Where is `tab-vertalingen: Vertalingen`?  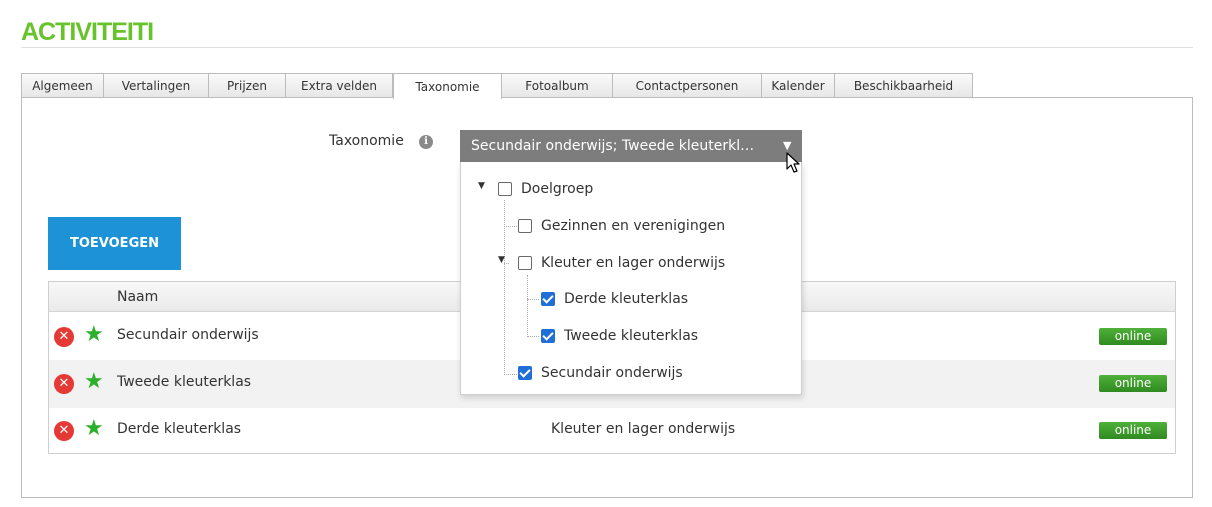 tab-vertalingen: Vertalingen is located at coordinates (156, 85).